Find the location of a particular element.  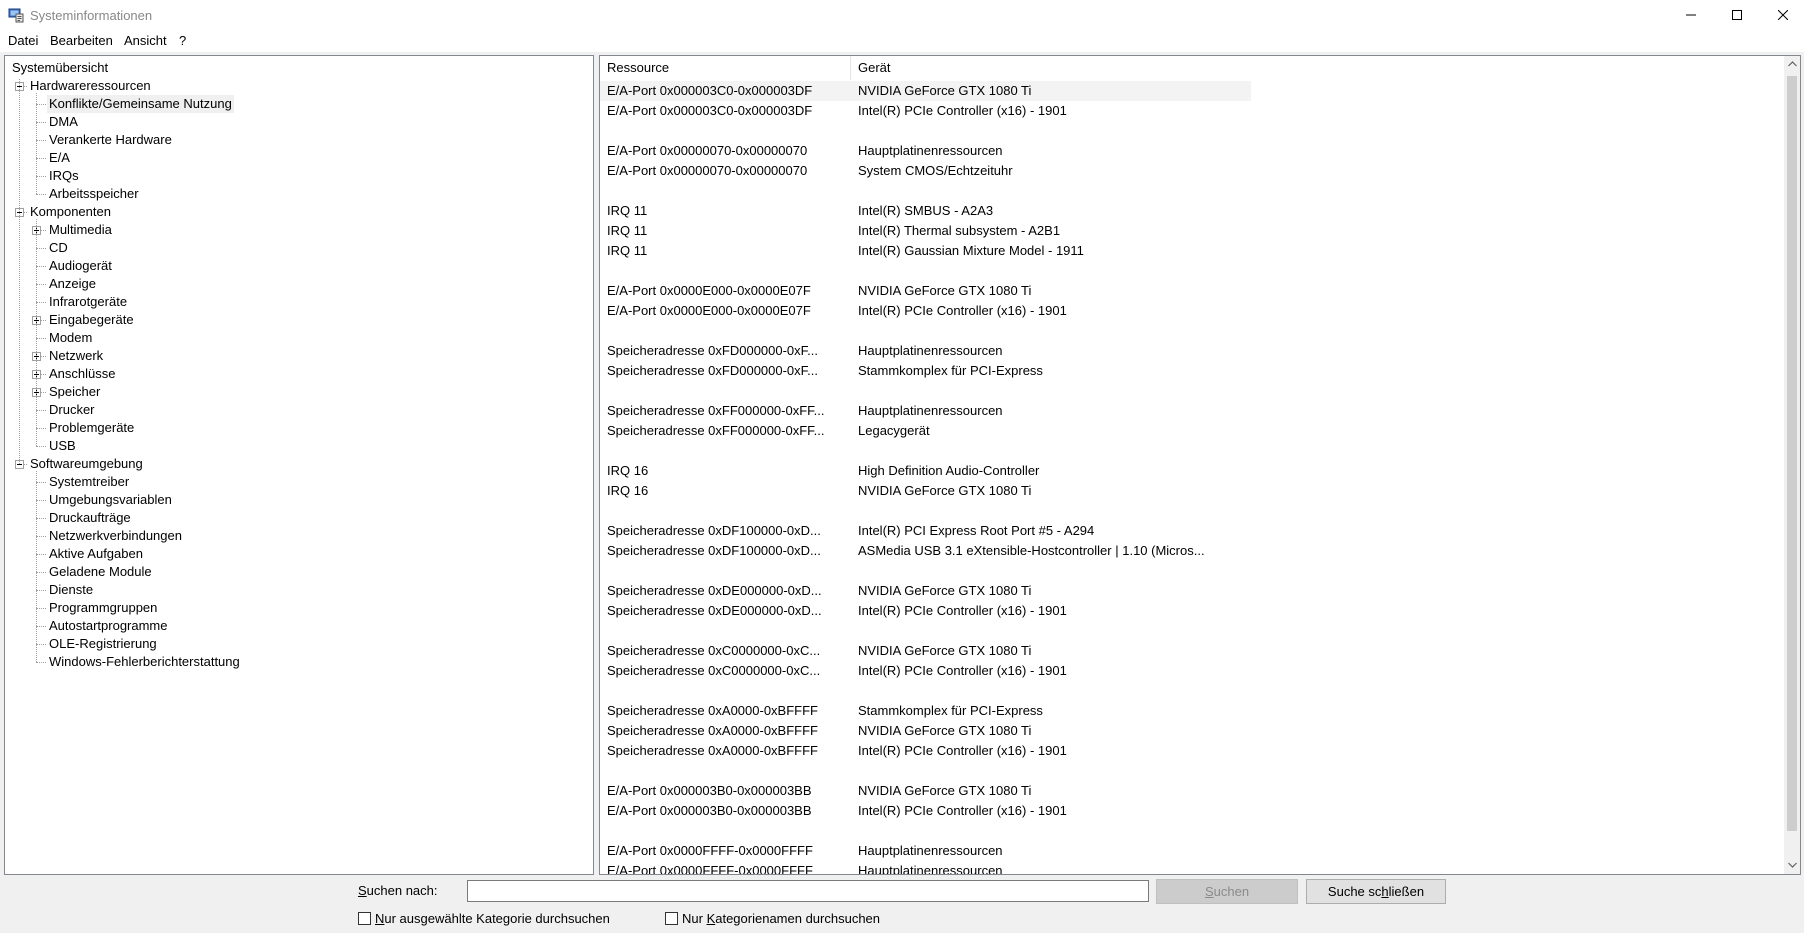

tree-item-label: Druckaufträge is located at coordinates (90, 518).